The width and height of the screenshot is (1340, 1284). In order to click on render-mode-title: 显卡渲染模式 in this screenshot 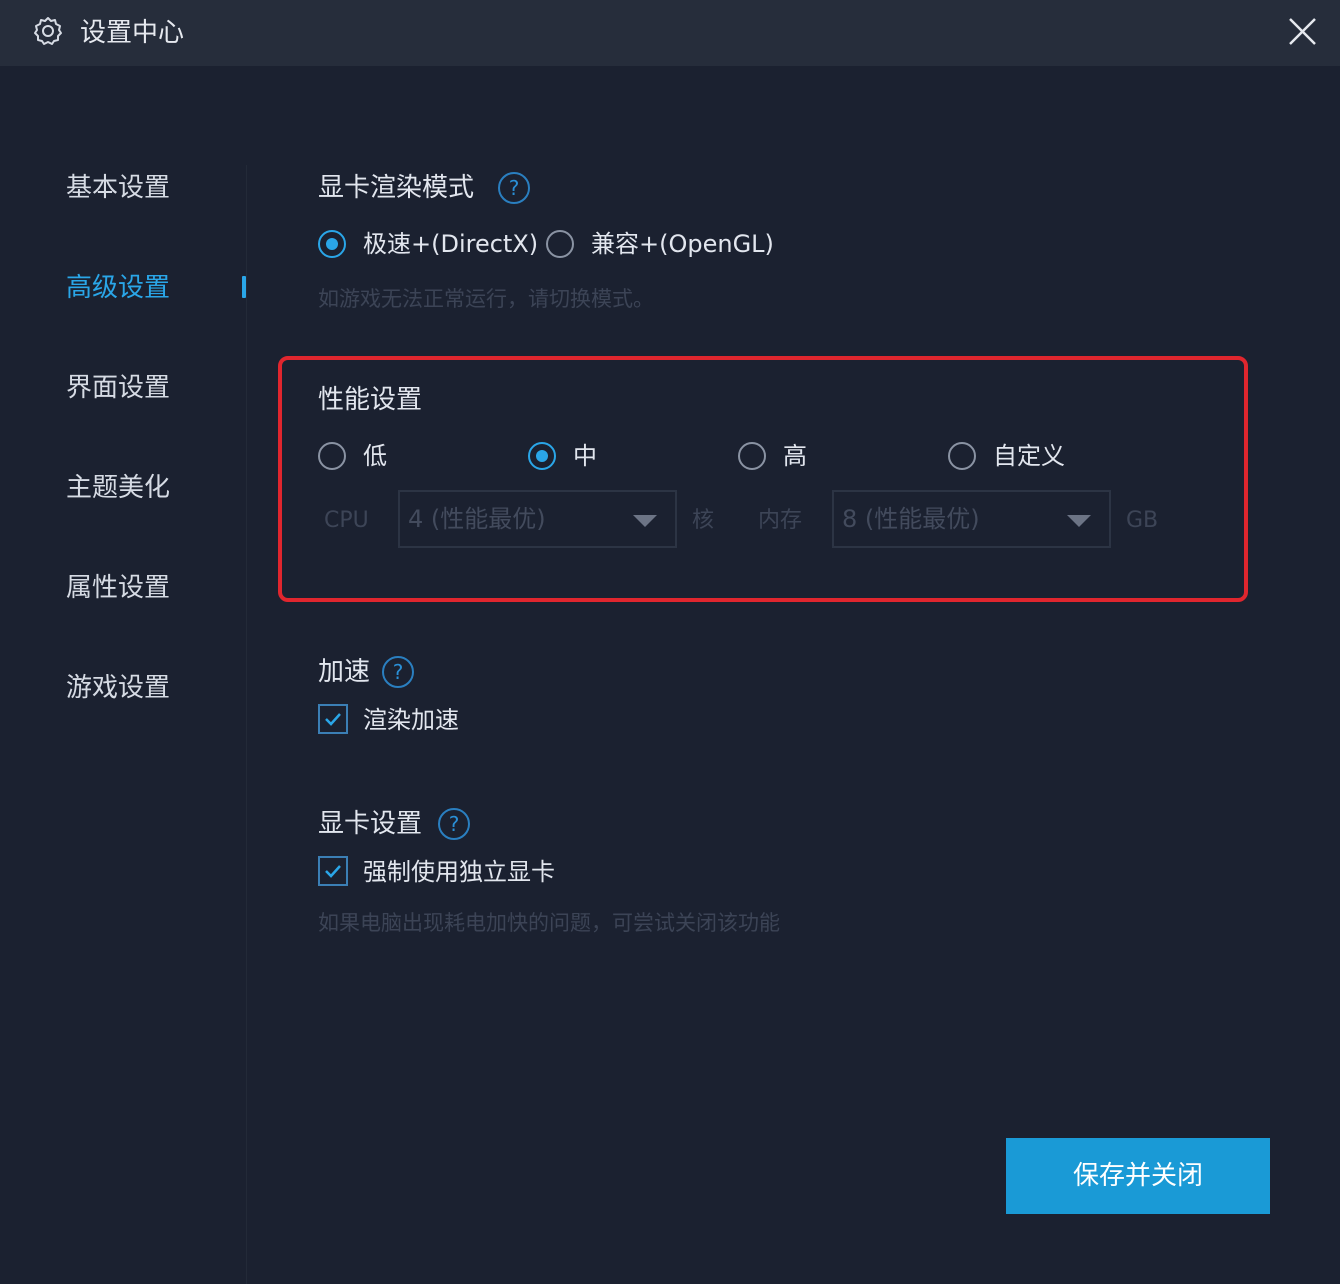, I will do `click(396, 188)`.